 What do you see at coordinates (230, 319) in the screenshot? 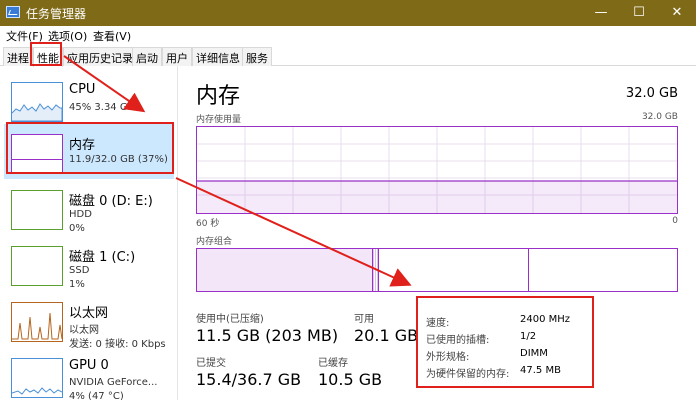
I see `in-use-label: 使用中(已压缩)` at bounding box center [230, 319].